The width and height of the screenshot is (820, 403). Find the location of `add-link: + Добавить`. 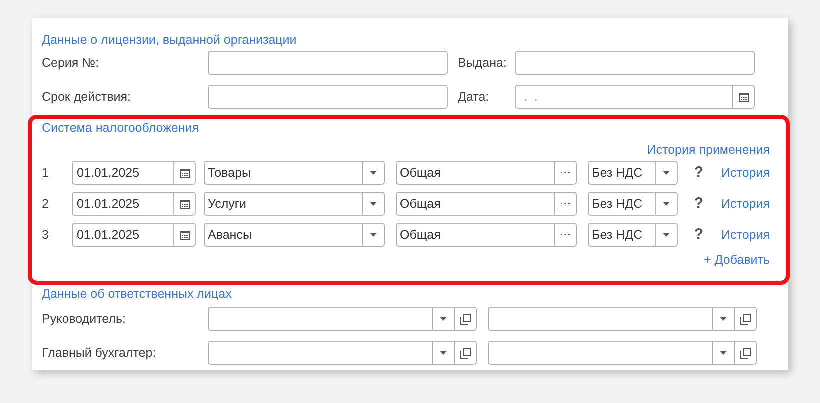

add-link: + Добавить is located at coordinates (737, 260).